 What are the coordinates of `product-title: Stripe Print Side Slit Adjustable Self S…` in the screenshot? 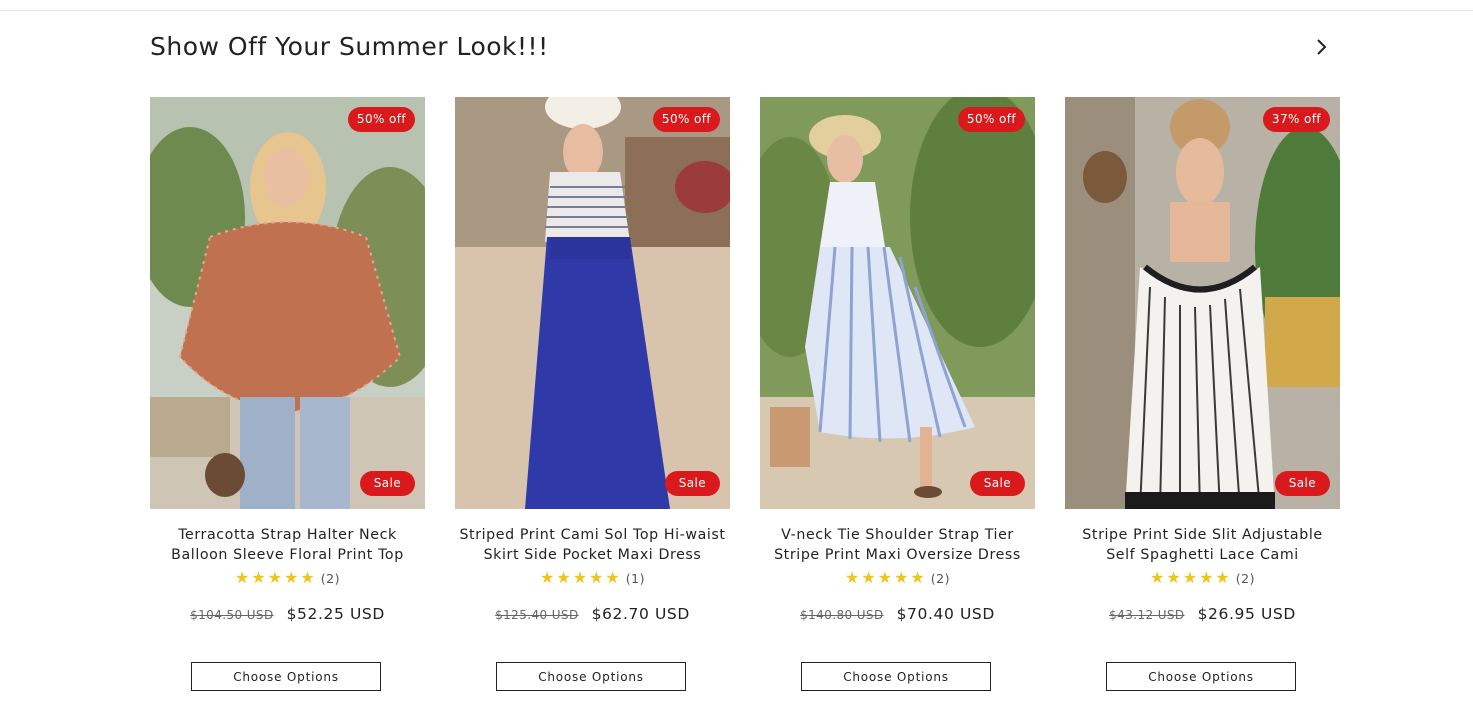 It's located at (1202, 545).